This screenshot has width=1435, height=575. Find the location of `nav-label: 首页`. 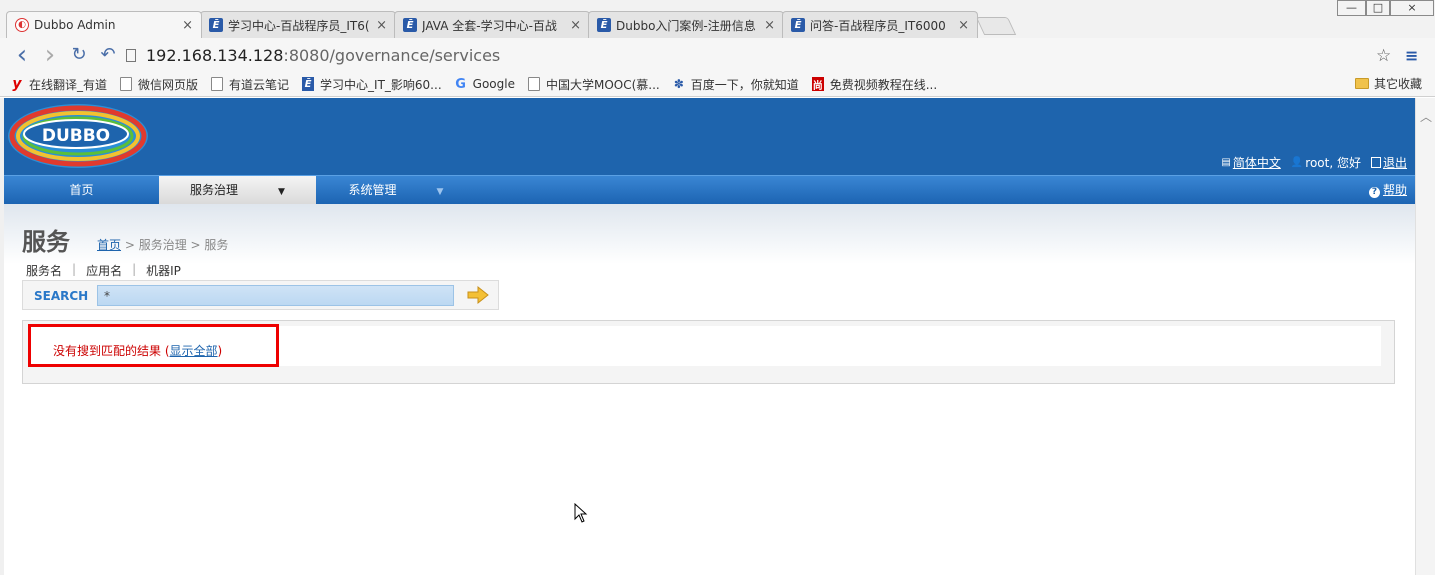

nav-label: 首页 is located at coordinates (81, 190).